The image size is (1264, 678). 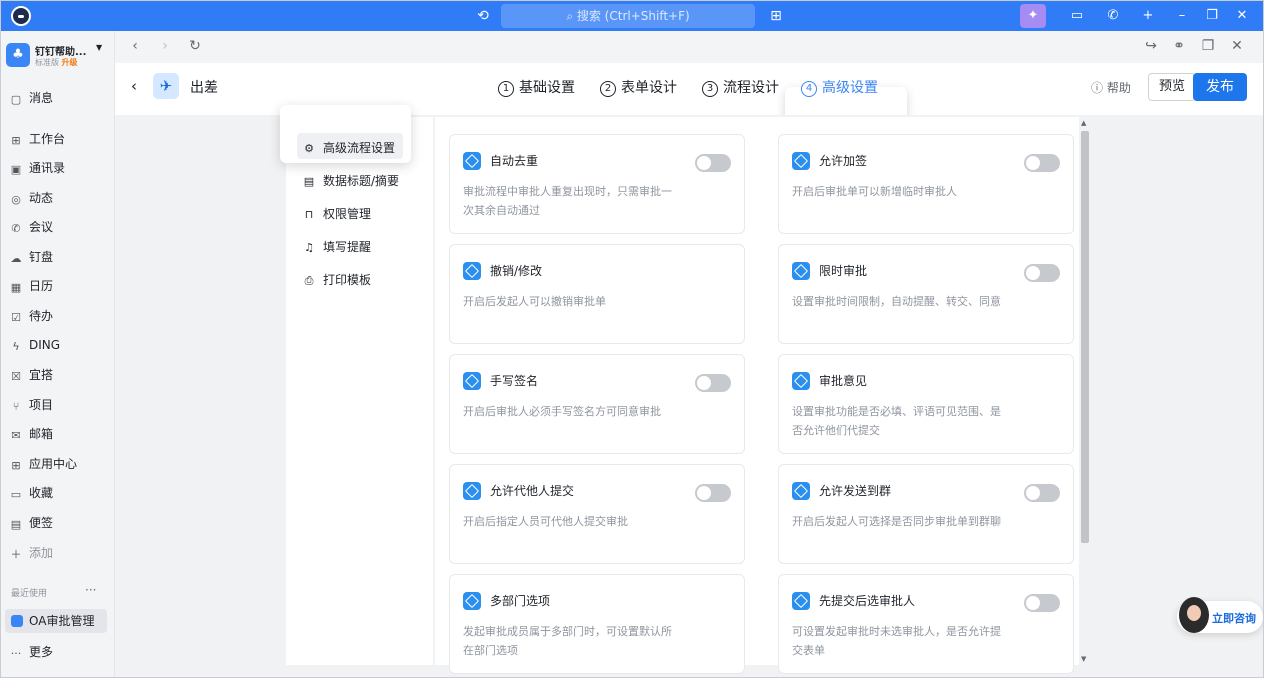 What do you see at coordinates (349, 147) in the screenshot?
I see `settings-nav-advanced-flow: ⚙ 高级流程设置` at bounding box center [349, 147].